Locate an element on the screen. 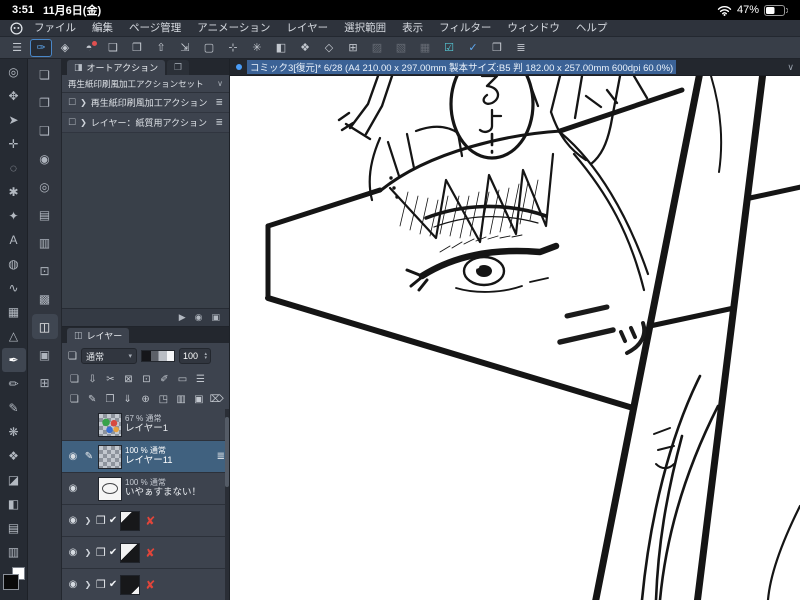 This screenshot has width=800, height=600. reference-cut-icon: ✂ is located at coordinates (110, 379).